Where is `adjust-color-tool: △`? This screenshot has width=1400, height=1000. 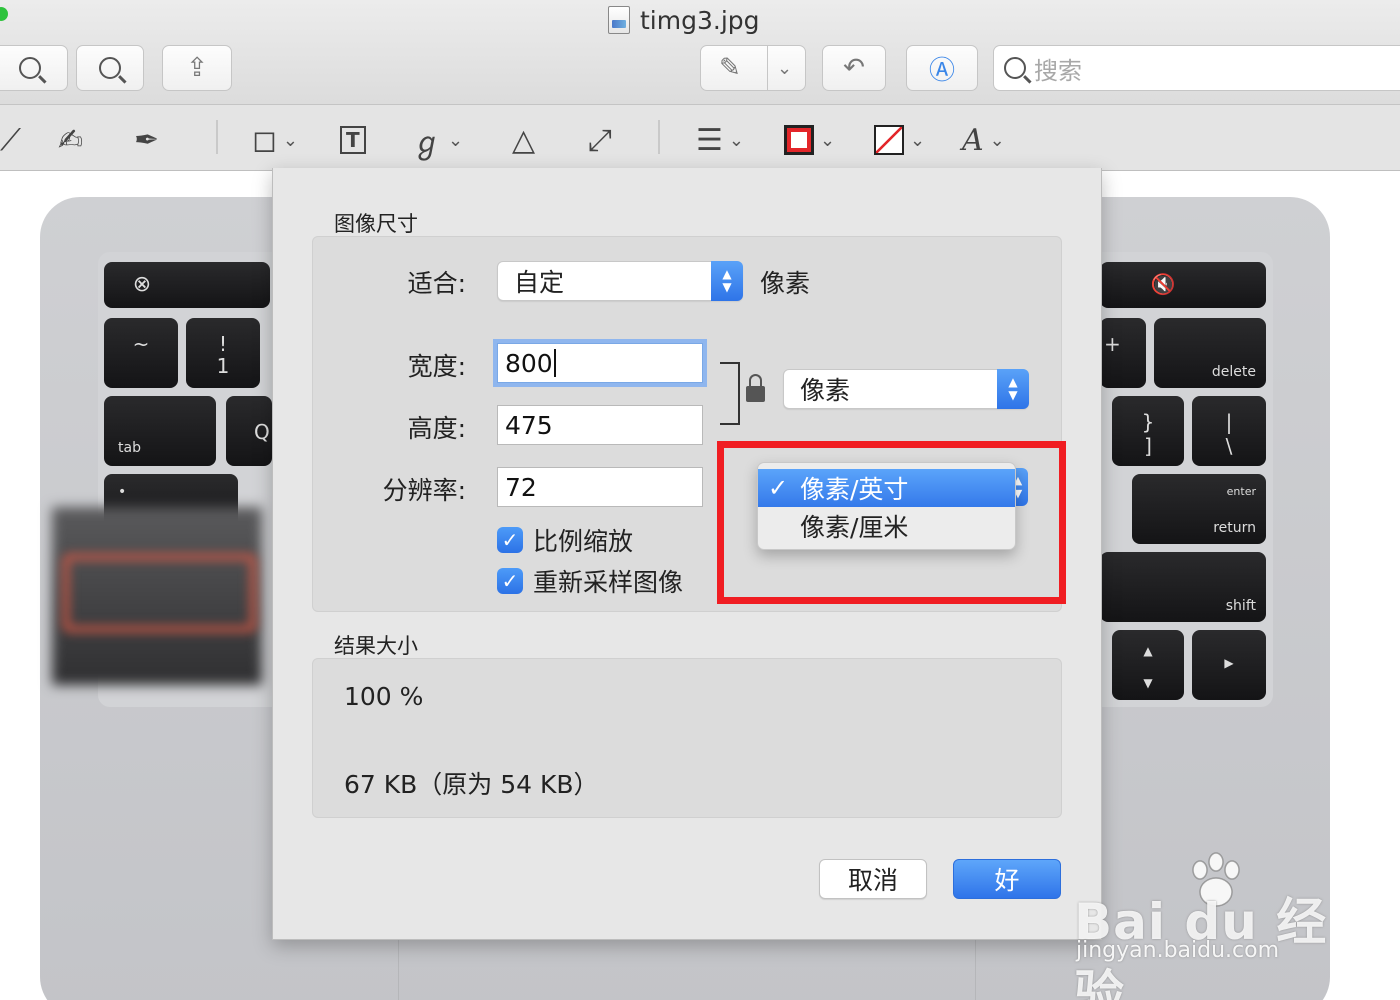
adjust-color-tool: △ is located at coordinates (523, 140).